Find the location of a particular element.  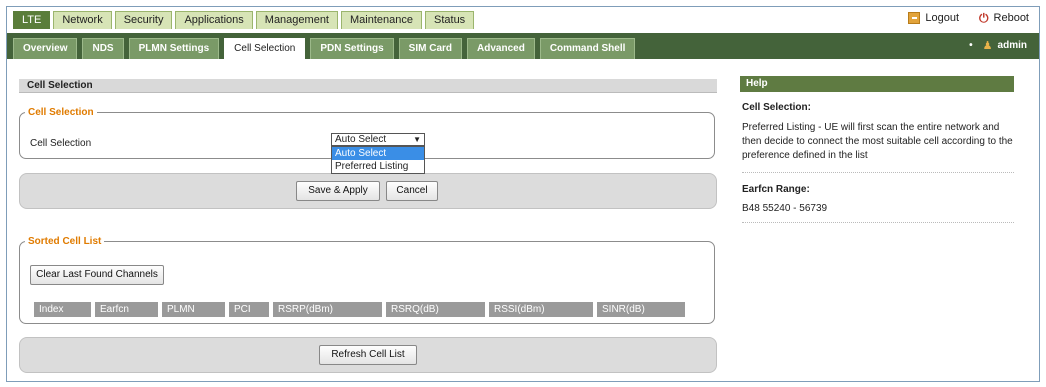

col-rsrp: RSRP(dBm) is located at coordinates (327, 309).